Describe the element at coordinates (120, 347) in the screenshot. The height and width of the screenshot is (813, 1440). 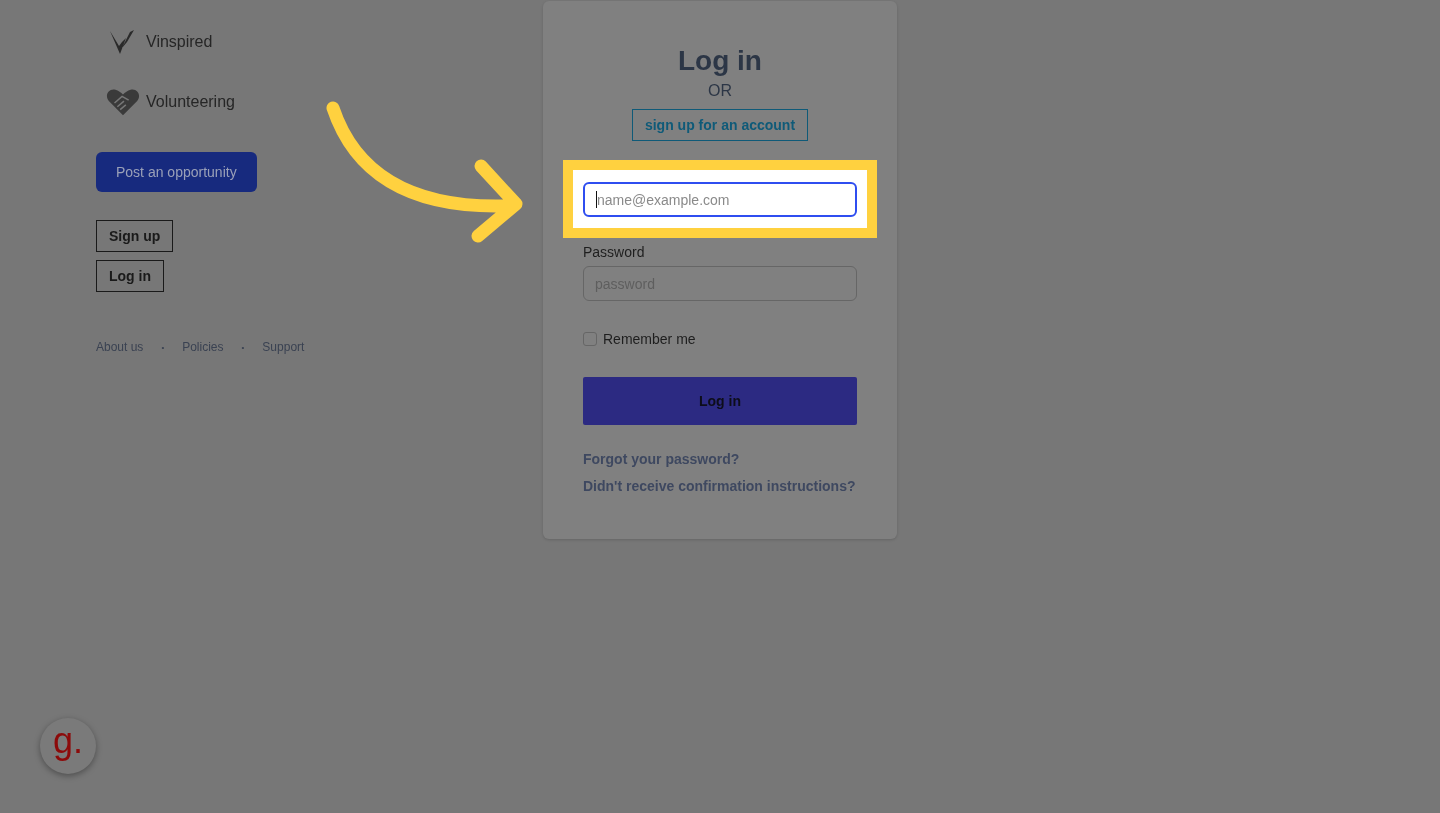
I see `footer-link: About us` at that location.